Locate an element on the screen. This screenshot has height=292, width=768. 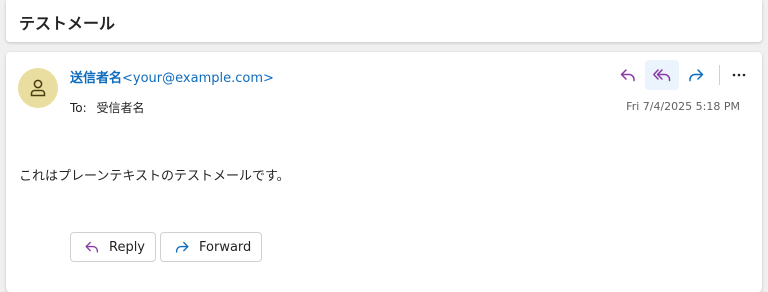
forward-button: Forward is located at coordinates (211, 247).